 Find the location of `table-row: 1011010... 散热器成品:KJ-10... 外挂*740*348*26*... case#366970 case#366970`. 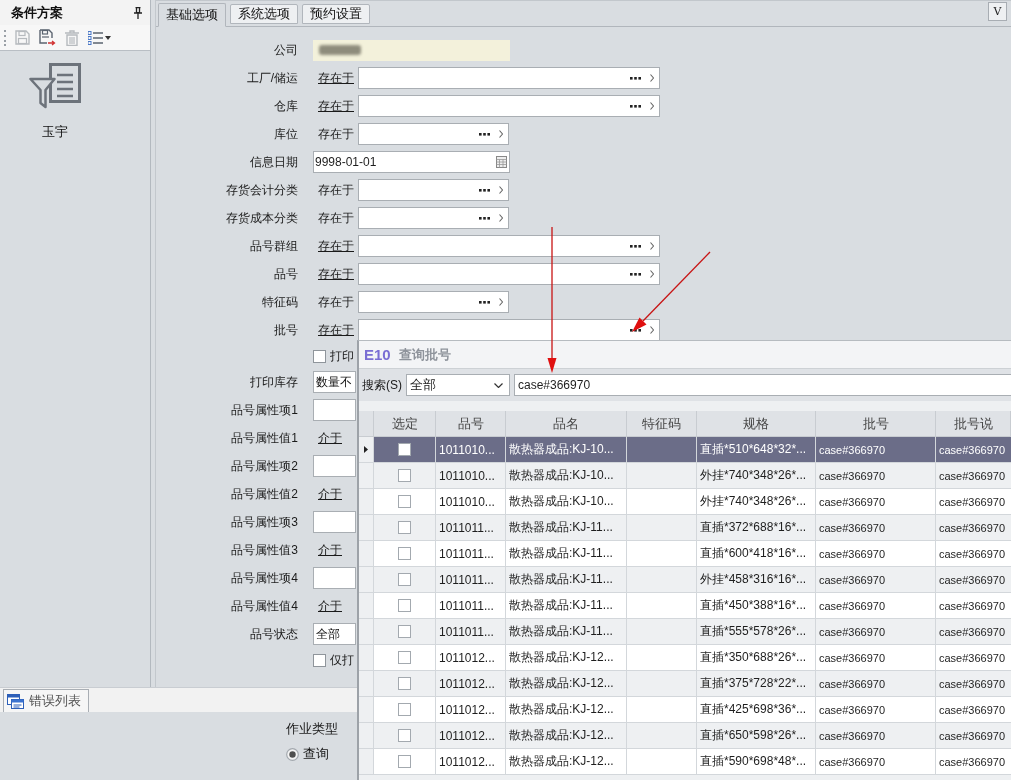

table-row: 1011010... 散热器成品:KJ-10... 外挂*740*348*26*... case#366970 case#366970 is located at coordinates (685, 502).